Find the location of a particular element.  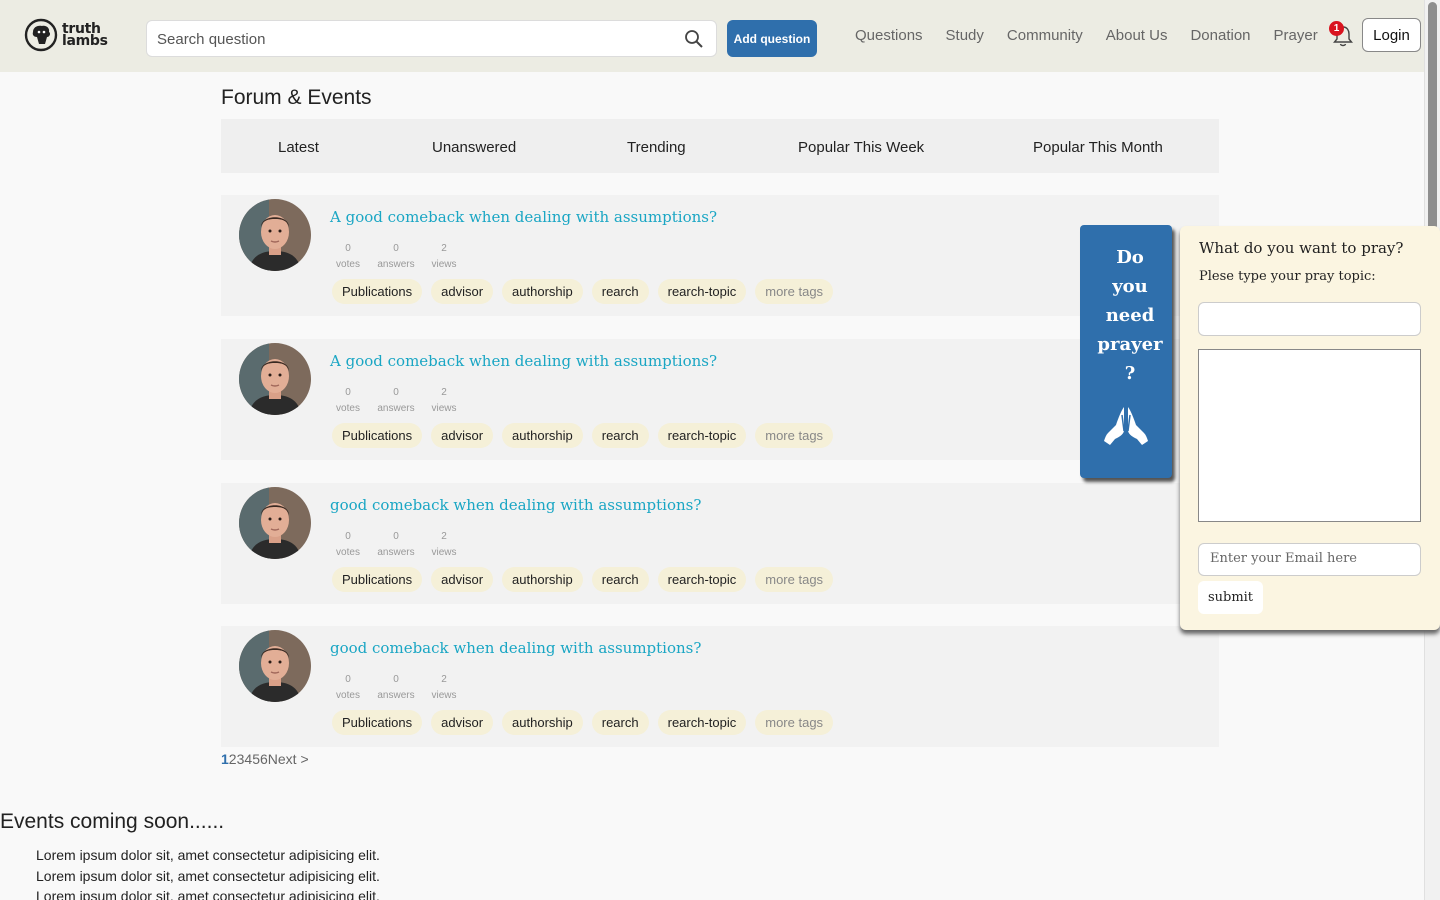

prayer-toggle-tab: Do you need prayer ? is located at coordinates (1126, 351).